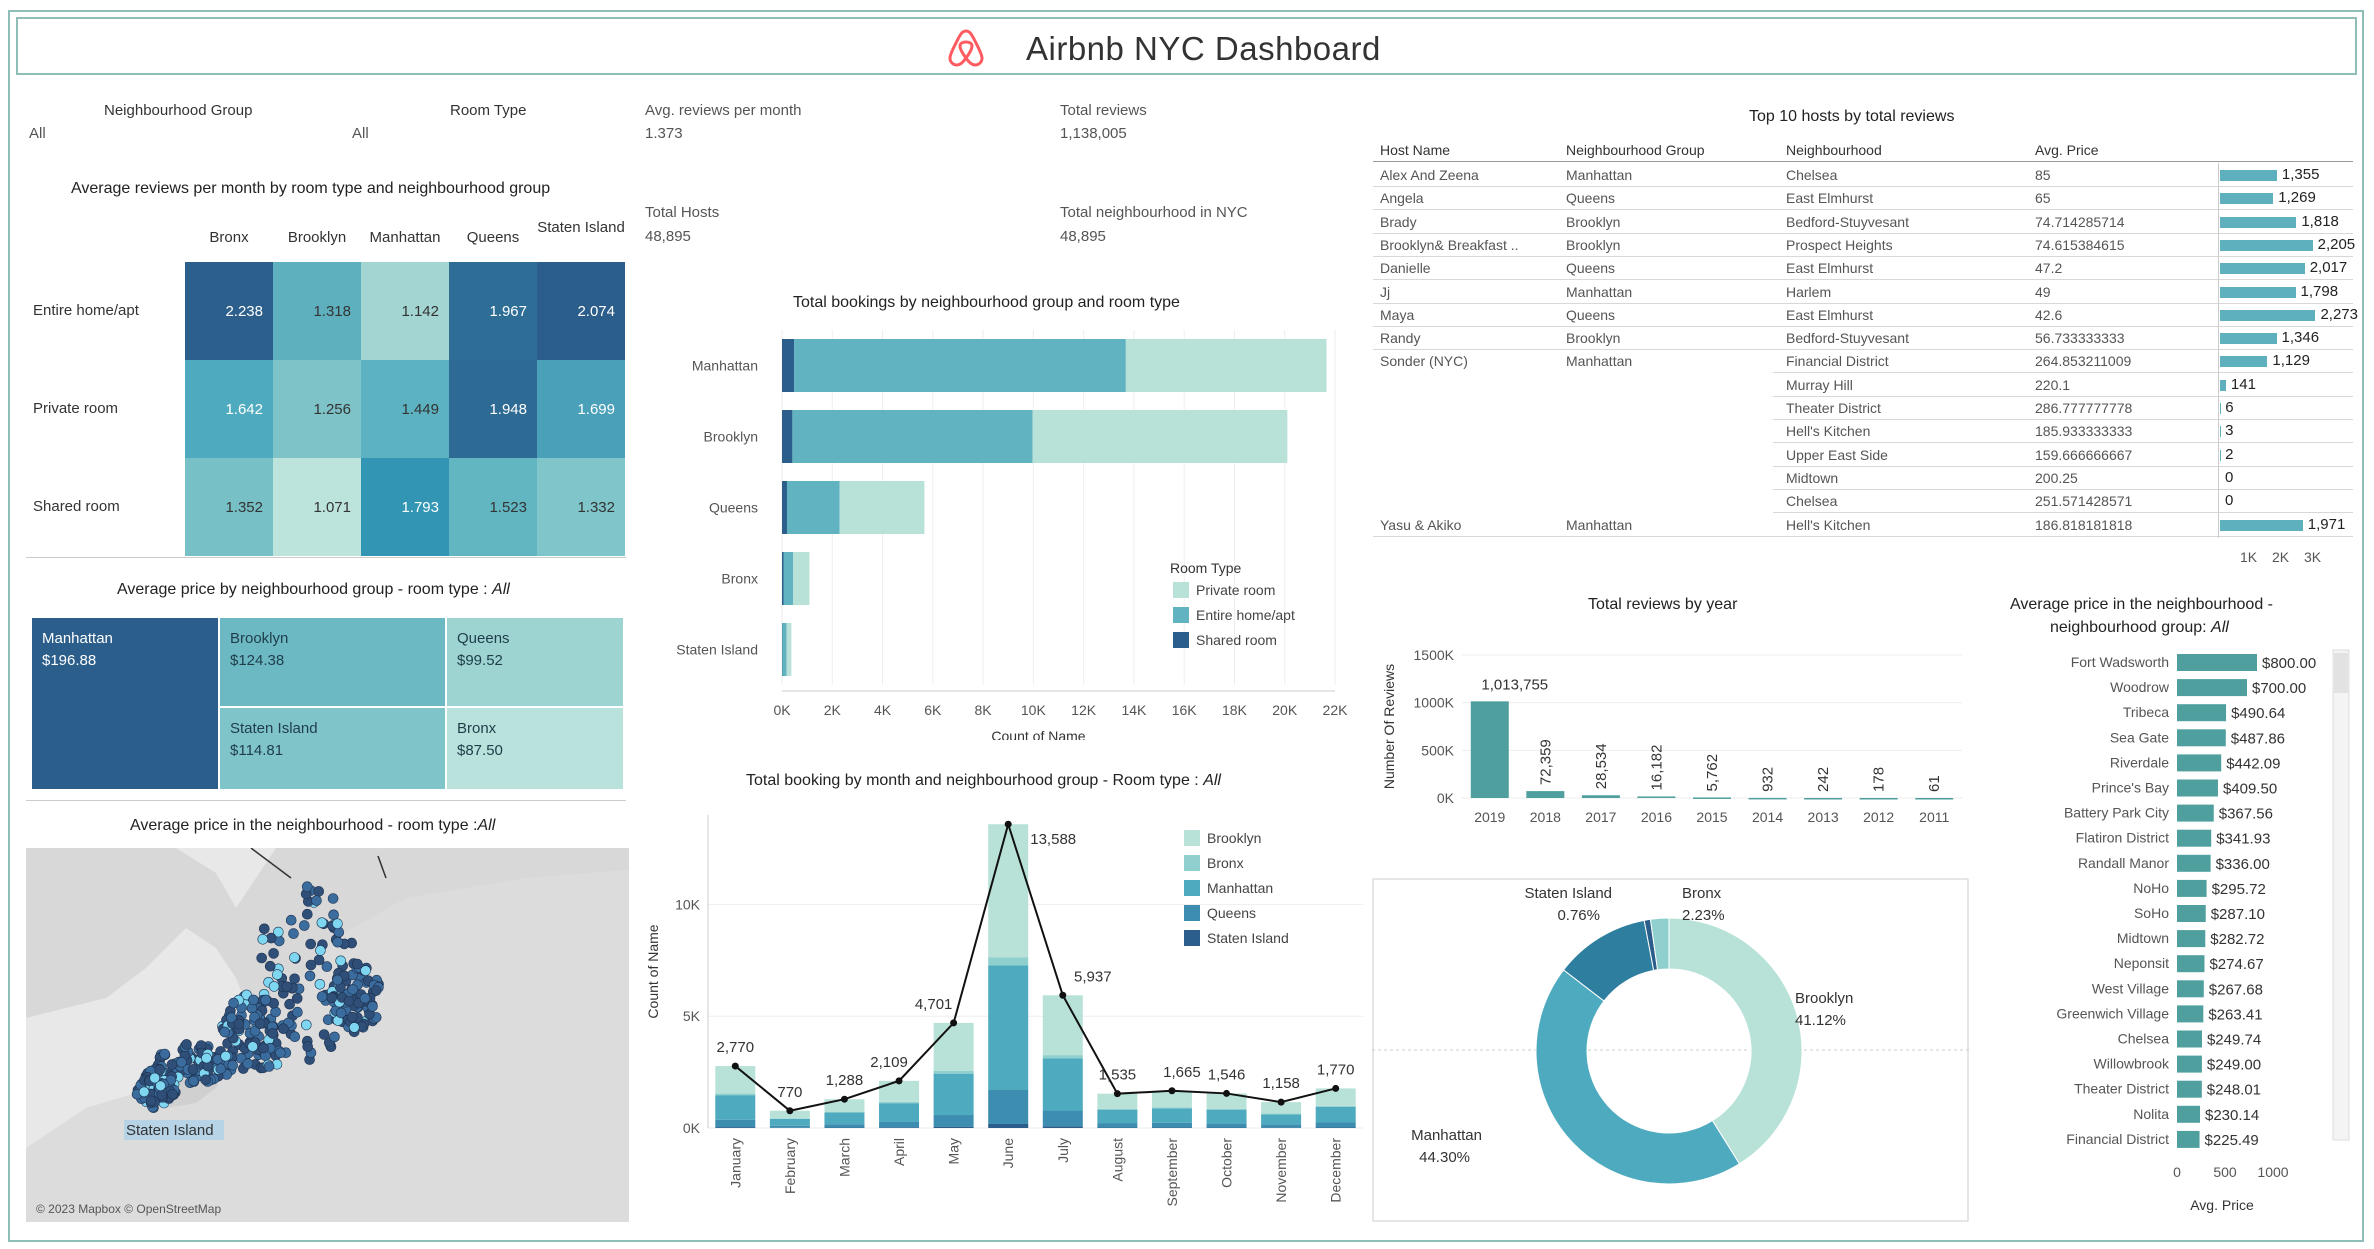  What do you see at coordinates (77, 638) in the screenshot?
I see `treemap-cell-name: Manhattan` at bounding box center [77, 638].